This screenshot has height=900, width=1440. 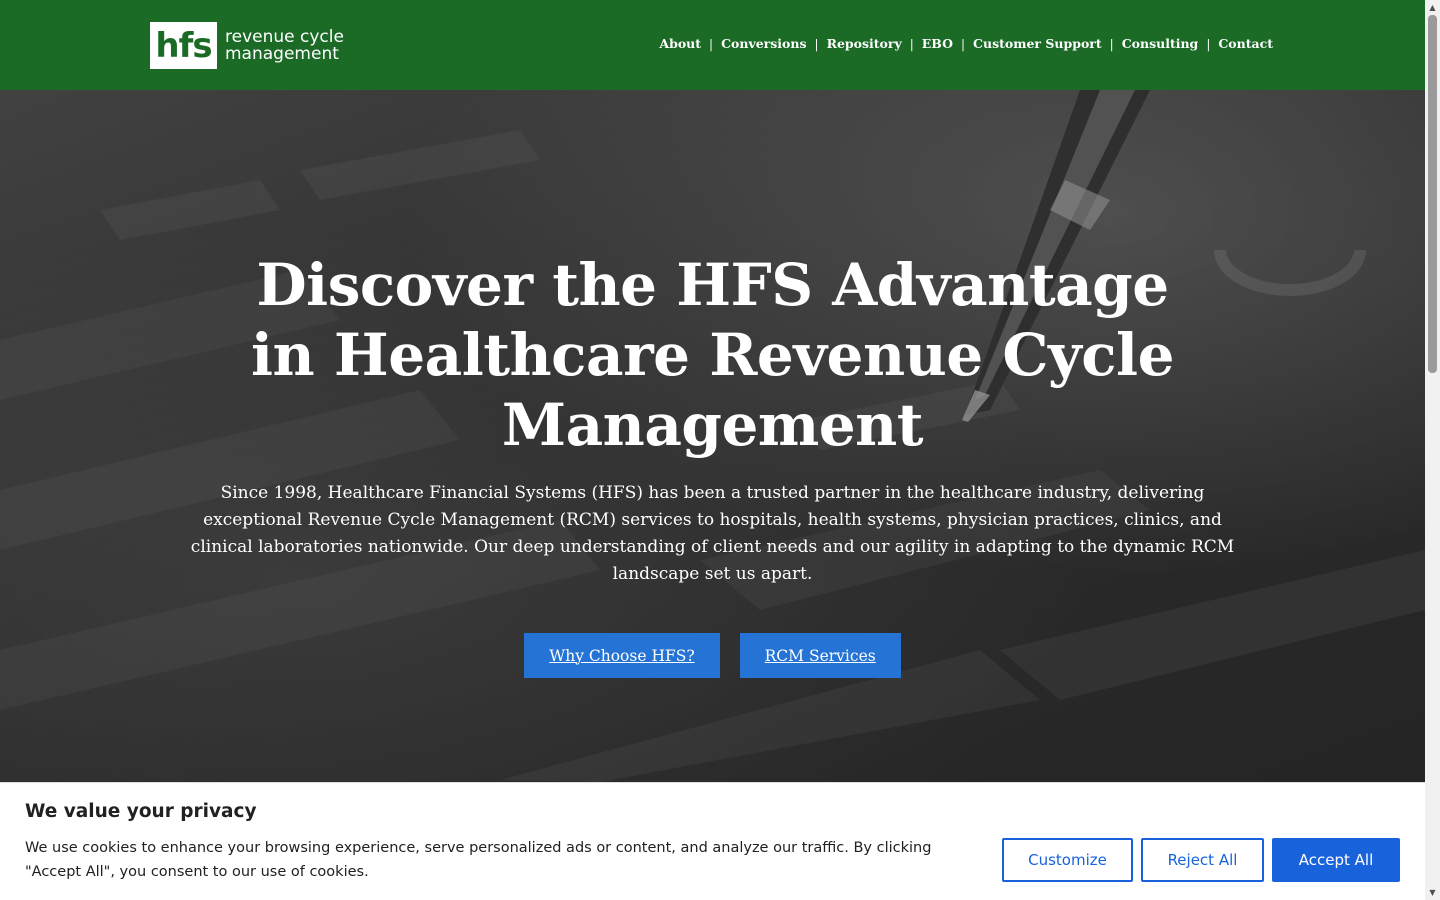 I want to click on rcm-services-button: RCM Services, so click(x=820, y=655).